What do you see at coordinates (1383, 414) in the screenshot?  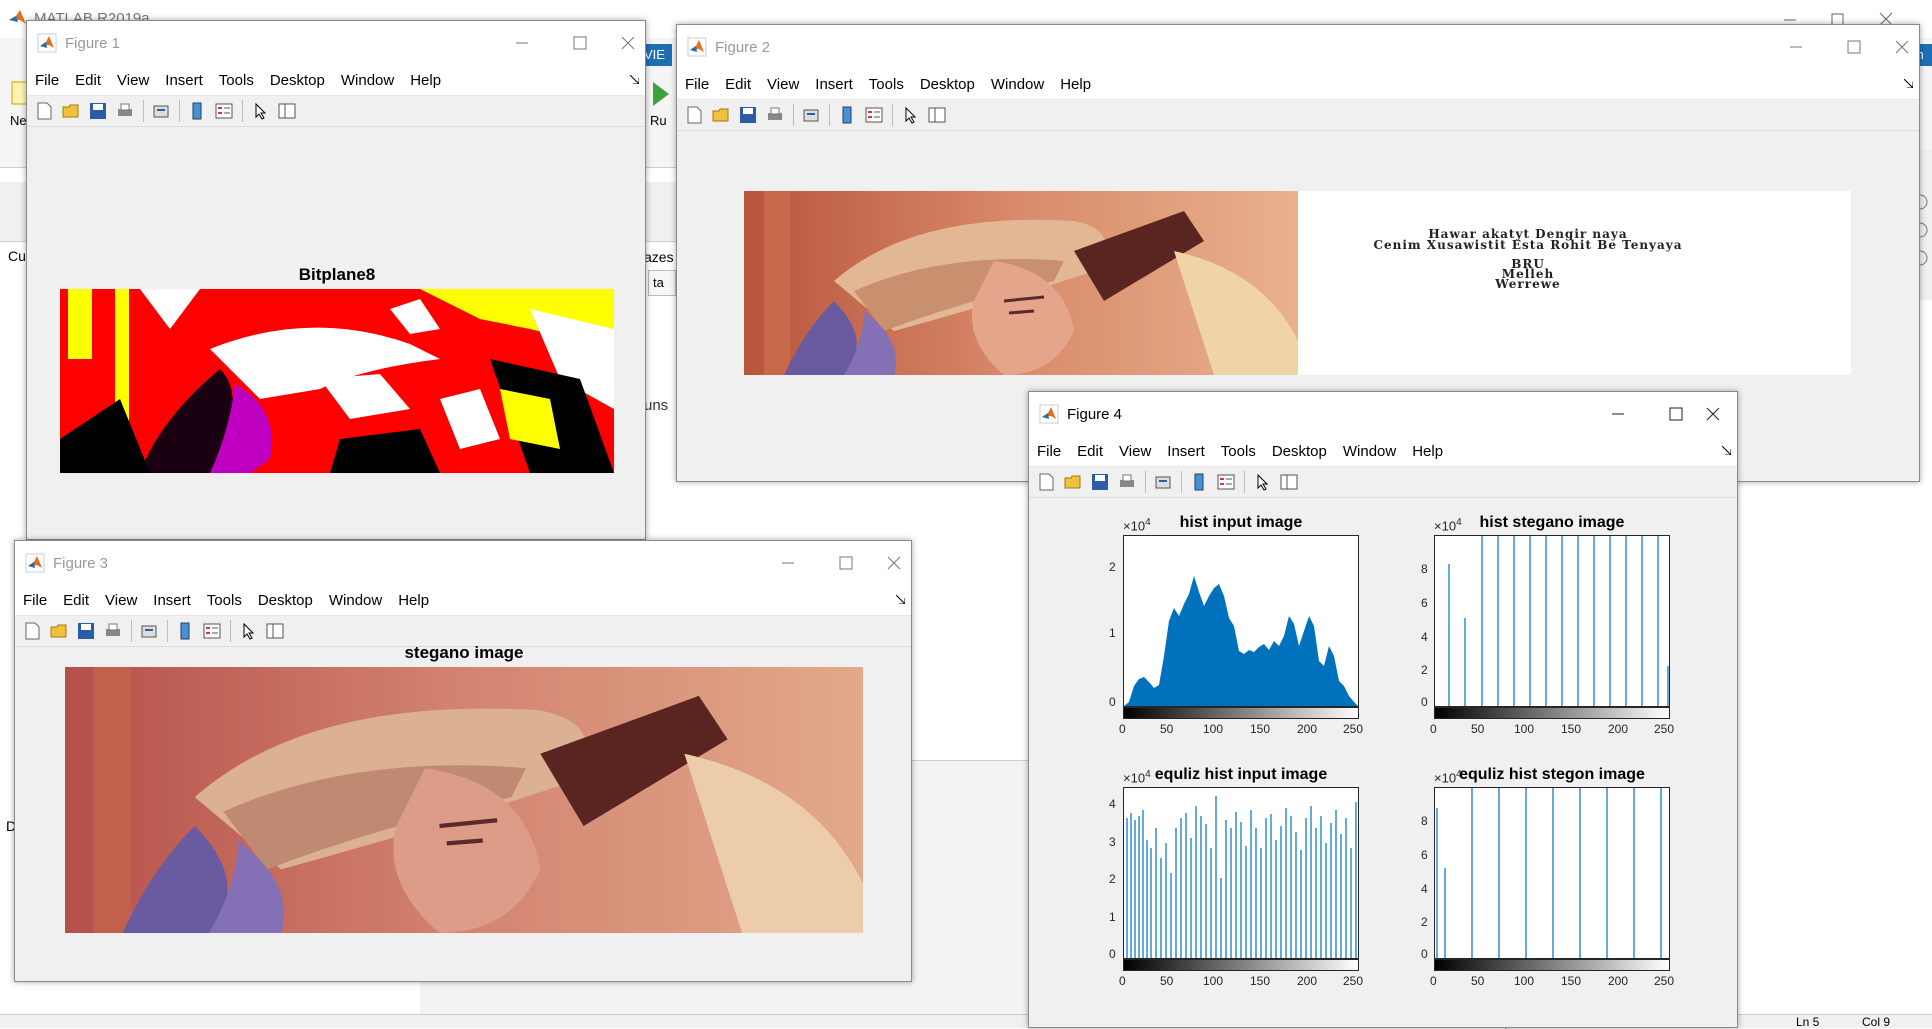 I see `figure4-titlebar: Figure 4` at bounding box center [1383, 414].